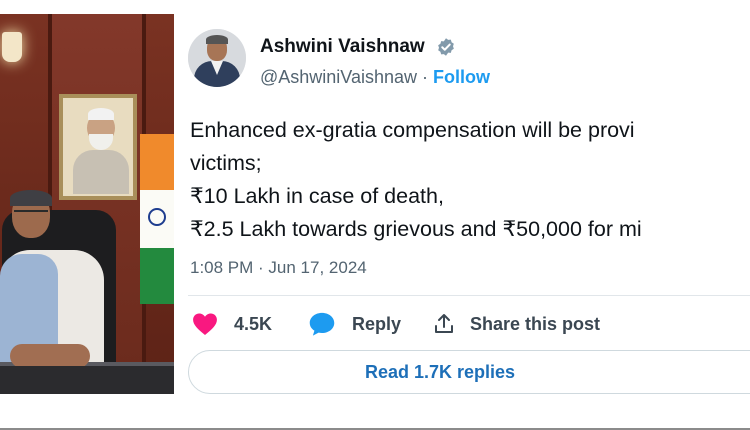 The height and width of the screenshot is (430, 750). Describe the element at coordinates (317, 196) in the screenshot. I see `tweet-text-line: ₹10 Lakh in case of death,` at that location.